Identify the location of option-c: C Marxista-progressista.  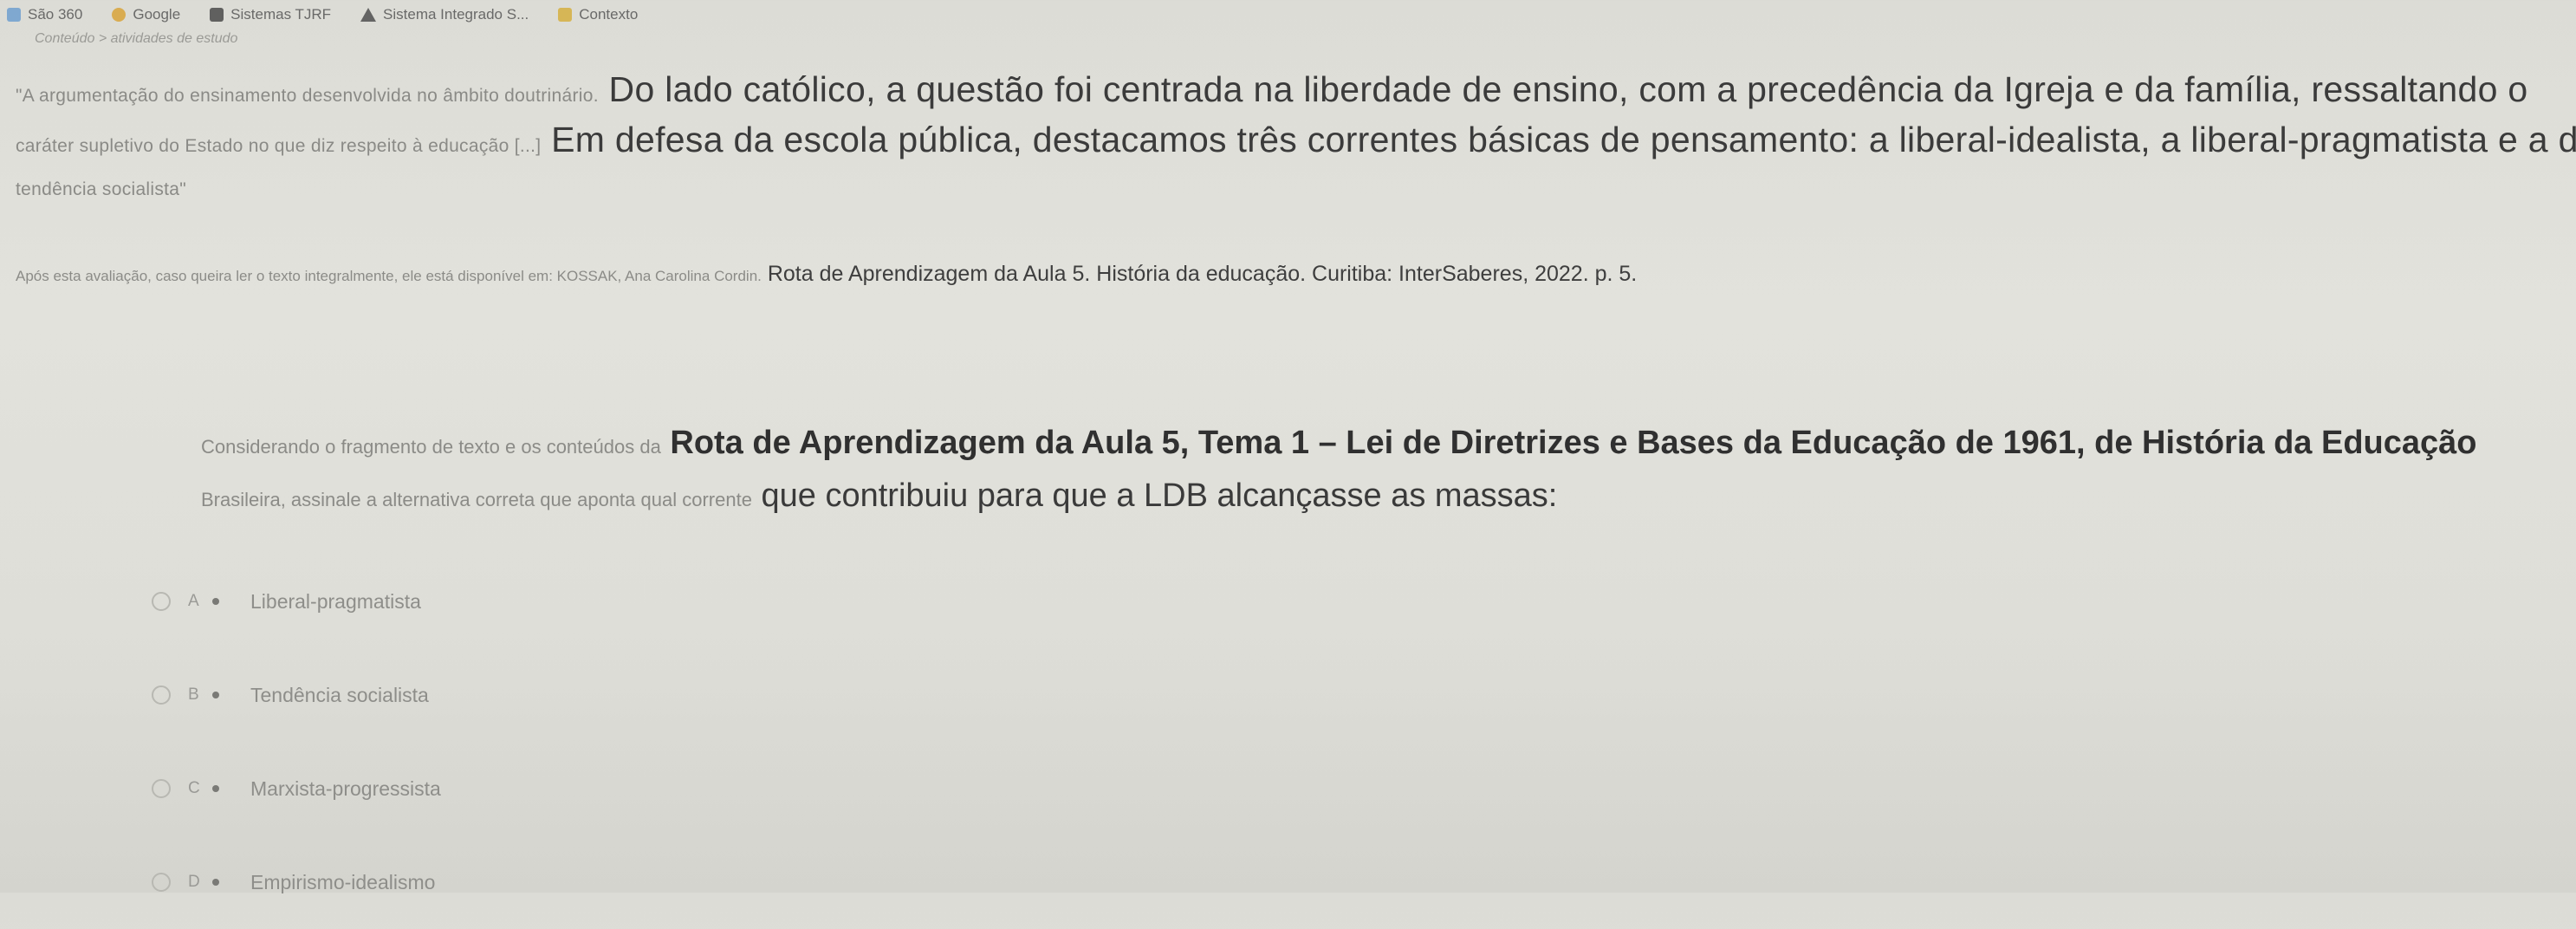
(297, 788).